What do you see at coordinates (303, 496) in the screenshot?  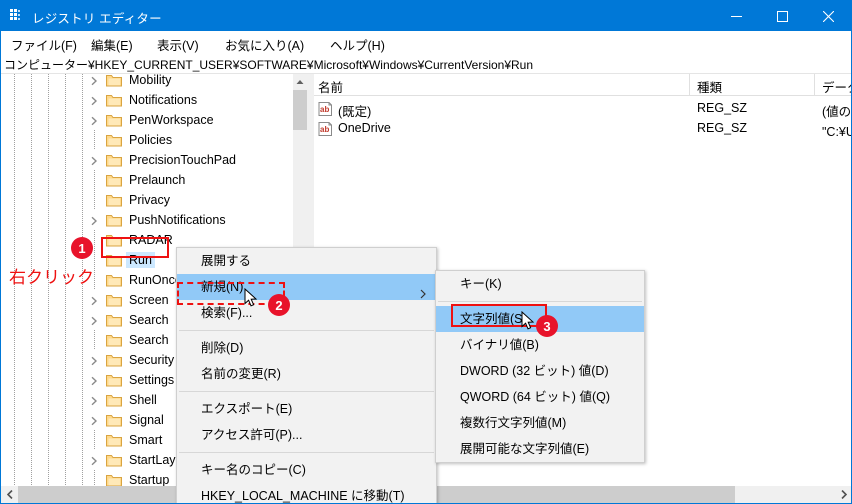 I see `context-menu-item-label: HKEY_LOCAL_MACHINE に移動(T)` at bounding box center [303, 496].